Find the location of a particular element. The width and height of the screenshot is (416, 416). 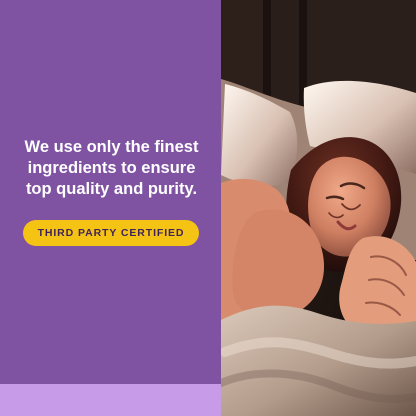

lavender-bottom-strip is located at coordinates (110, 400).